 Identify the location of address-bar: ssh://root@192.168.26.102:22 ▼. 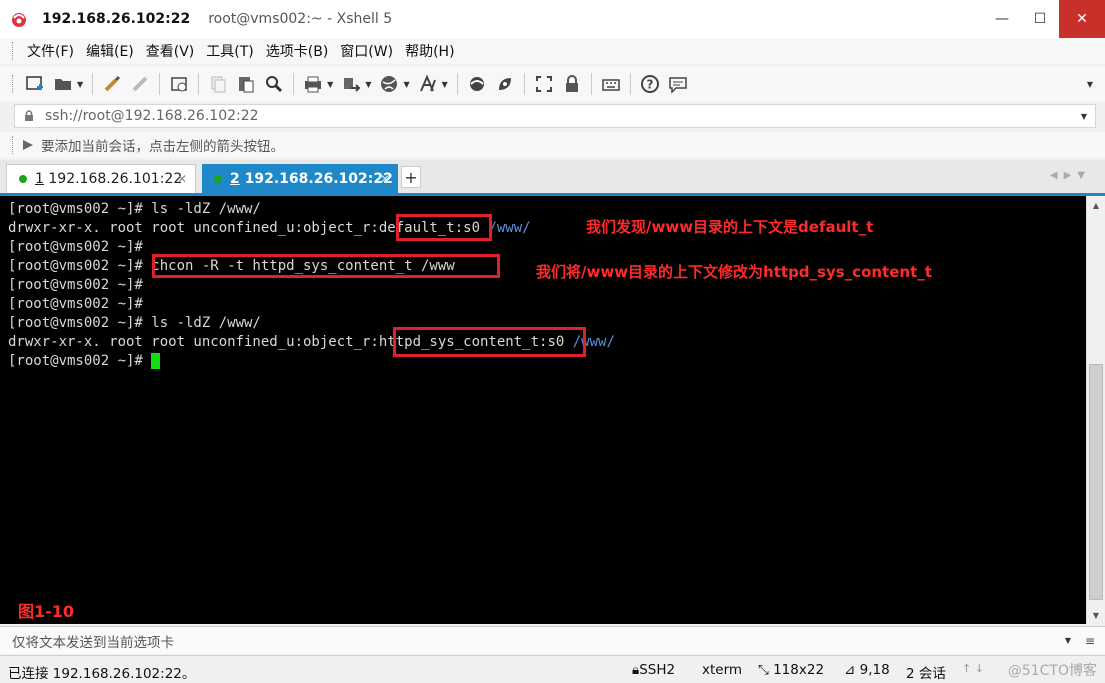
(555, 116).